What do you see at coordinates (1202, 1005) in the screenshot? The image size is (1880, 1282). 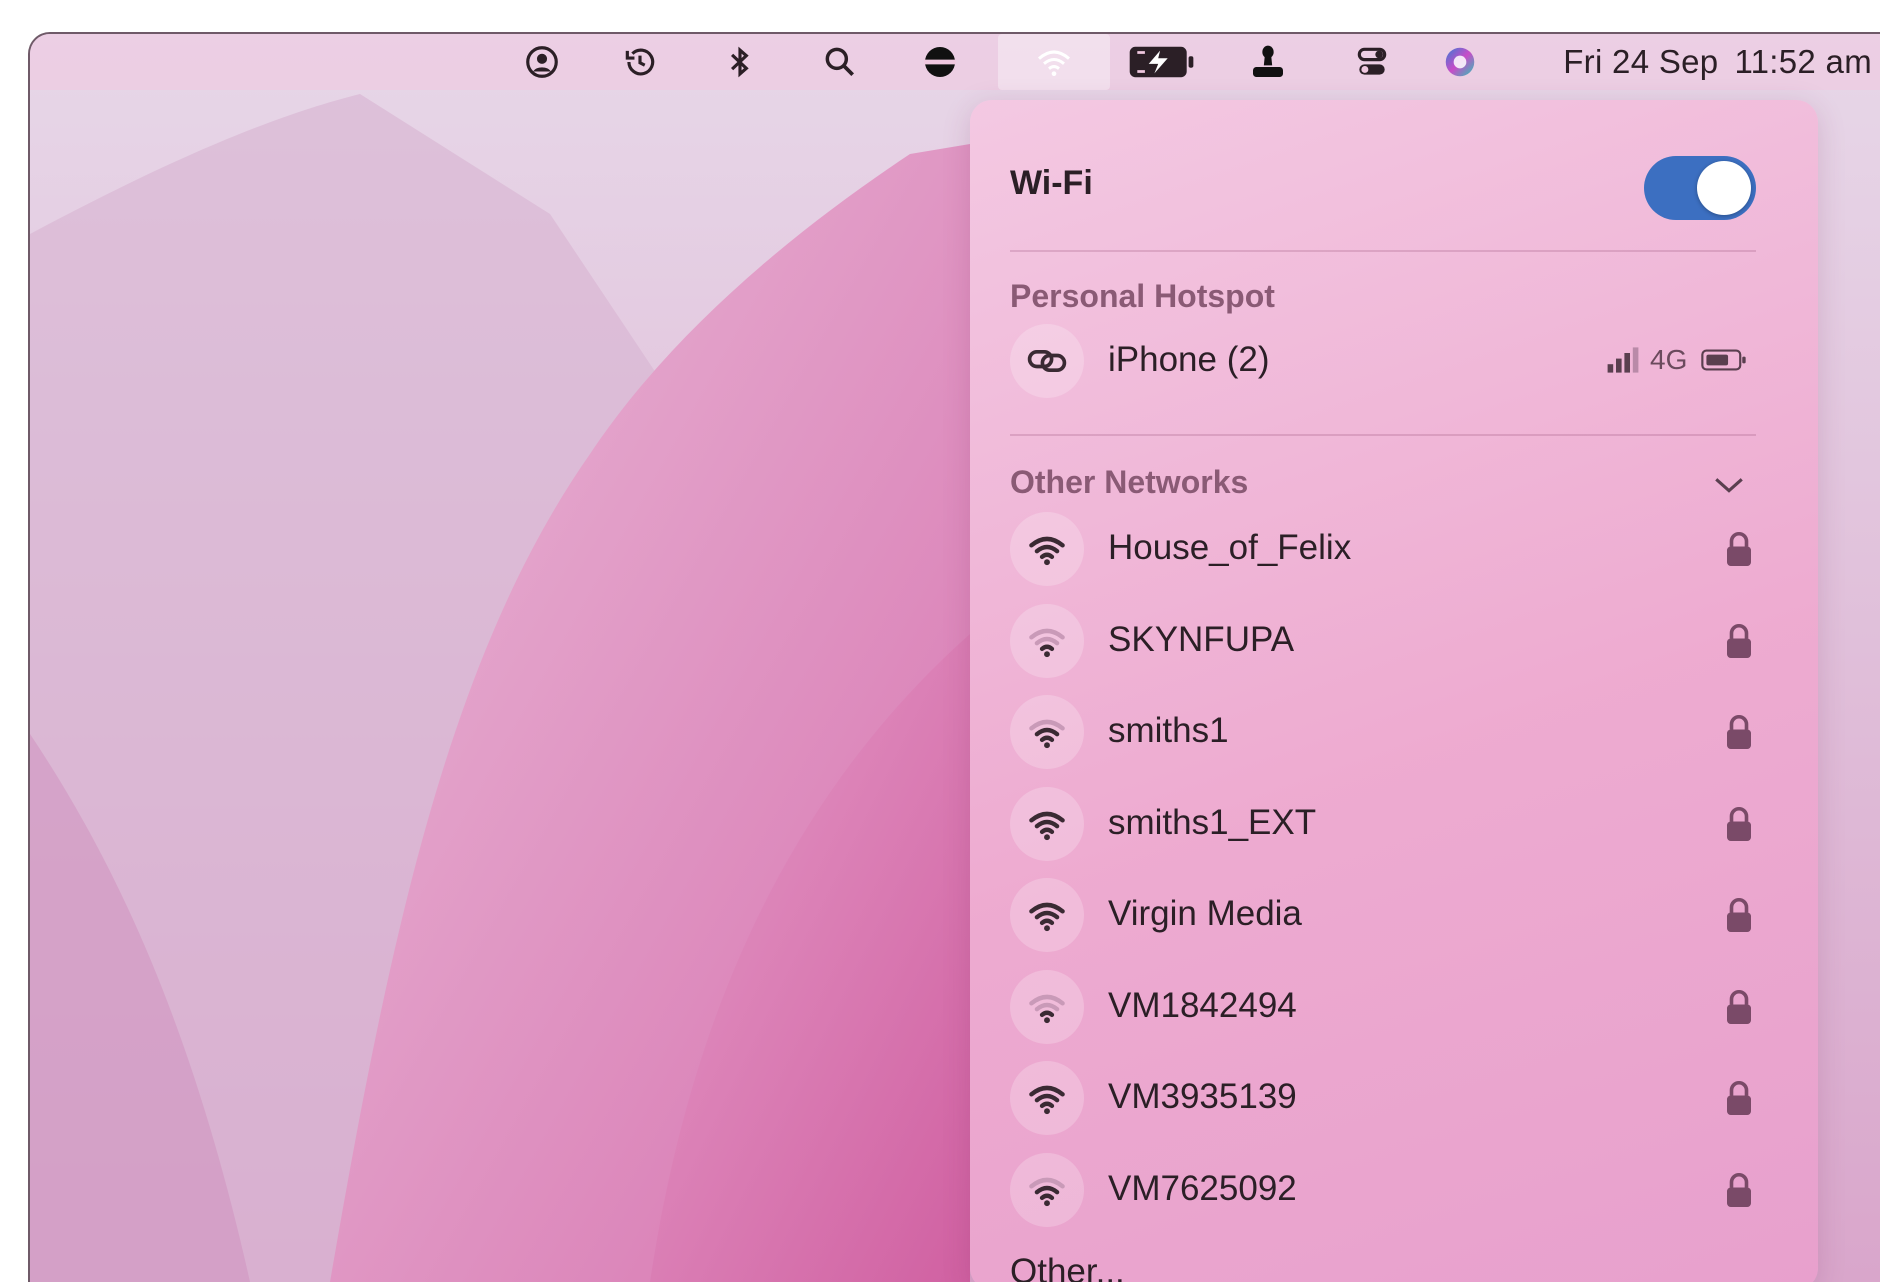 I see `network-name: VM1842494` at bounding box center [1202, 1005].